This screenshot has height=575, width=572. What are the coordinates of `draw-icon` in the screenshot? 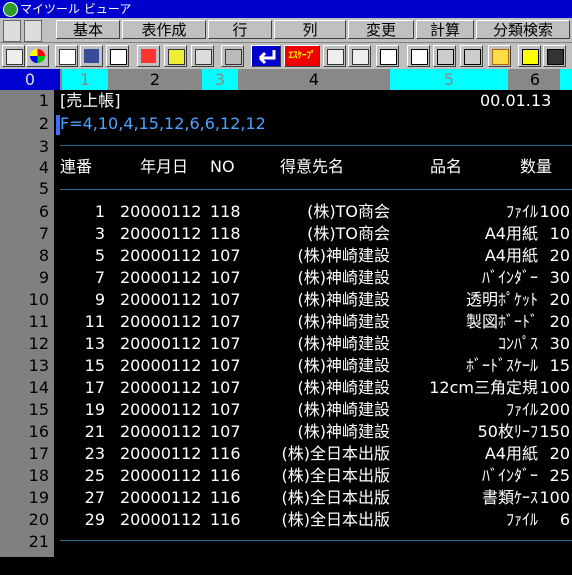 It's located at (444, 56).